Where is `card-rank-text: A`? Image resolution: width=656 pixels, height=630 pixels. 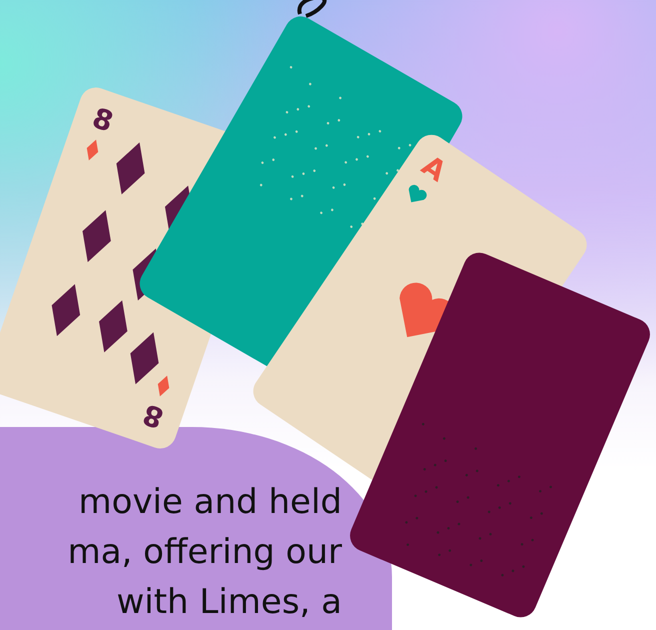 card-rank-text: A is located at coordinates (434, 168).